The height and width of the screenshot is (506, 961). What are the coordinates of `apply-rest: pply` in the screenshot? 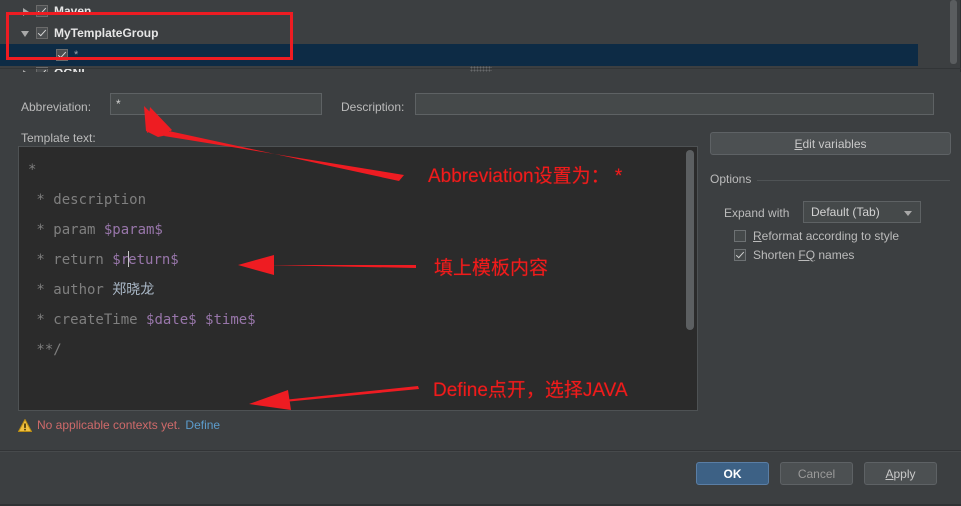 It's located at (904, 473).